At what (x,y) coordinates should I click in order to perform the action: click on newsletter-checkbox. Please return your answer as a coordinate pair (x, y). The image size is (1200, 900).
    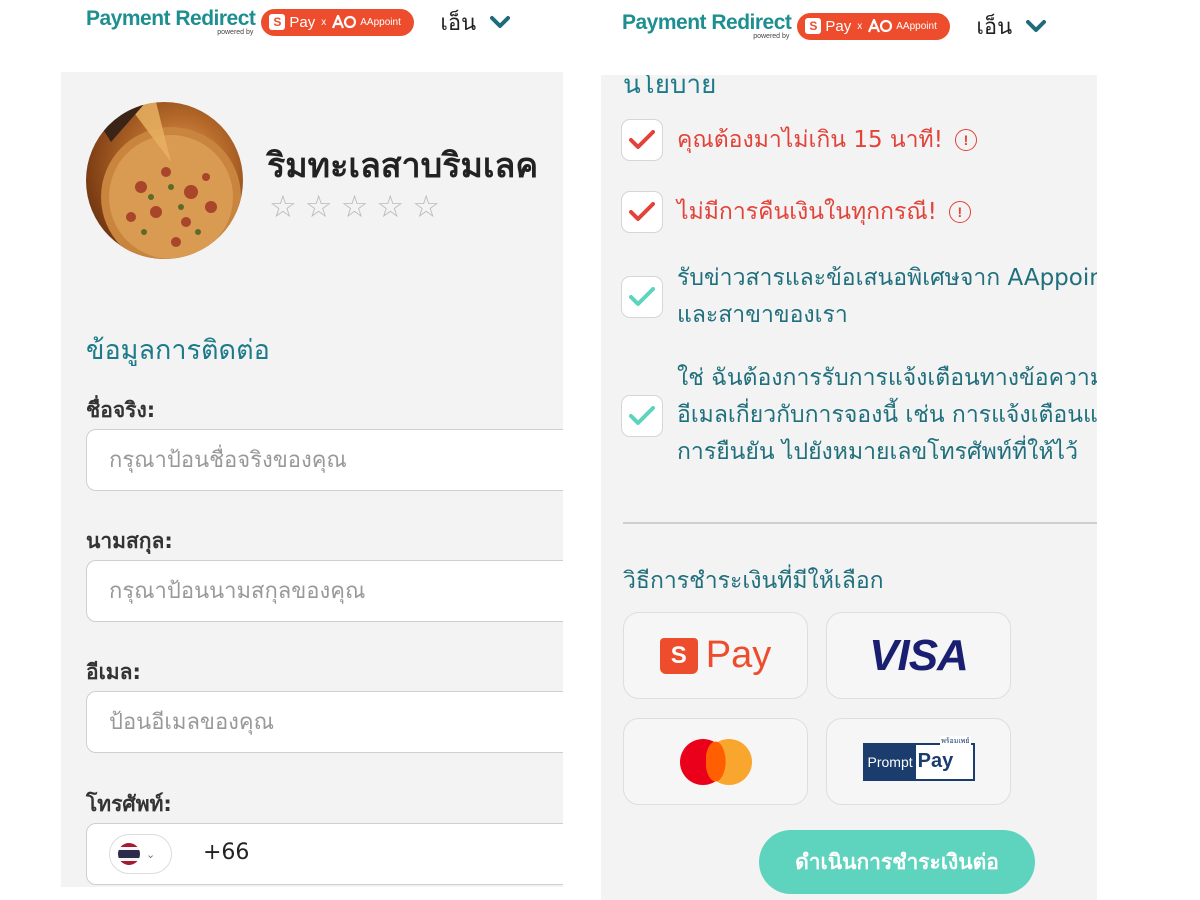
    Looking at the image, I should click on (642, 297).